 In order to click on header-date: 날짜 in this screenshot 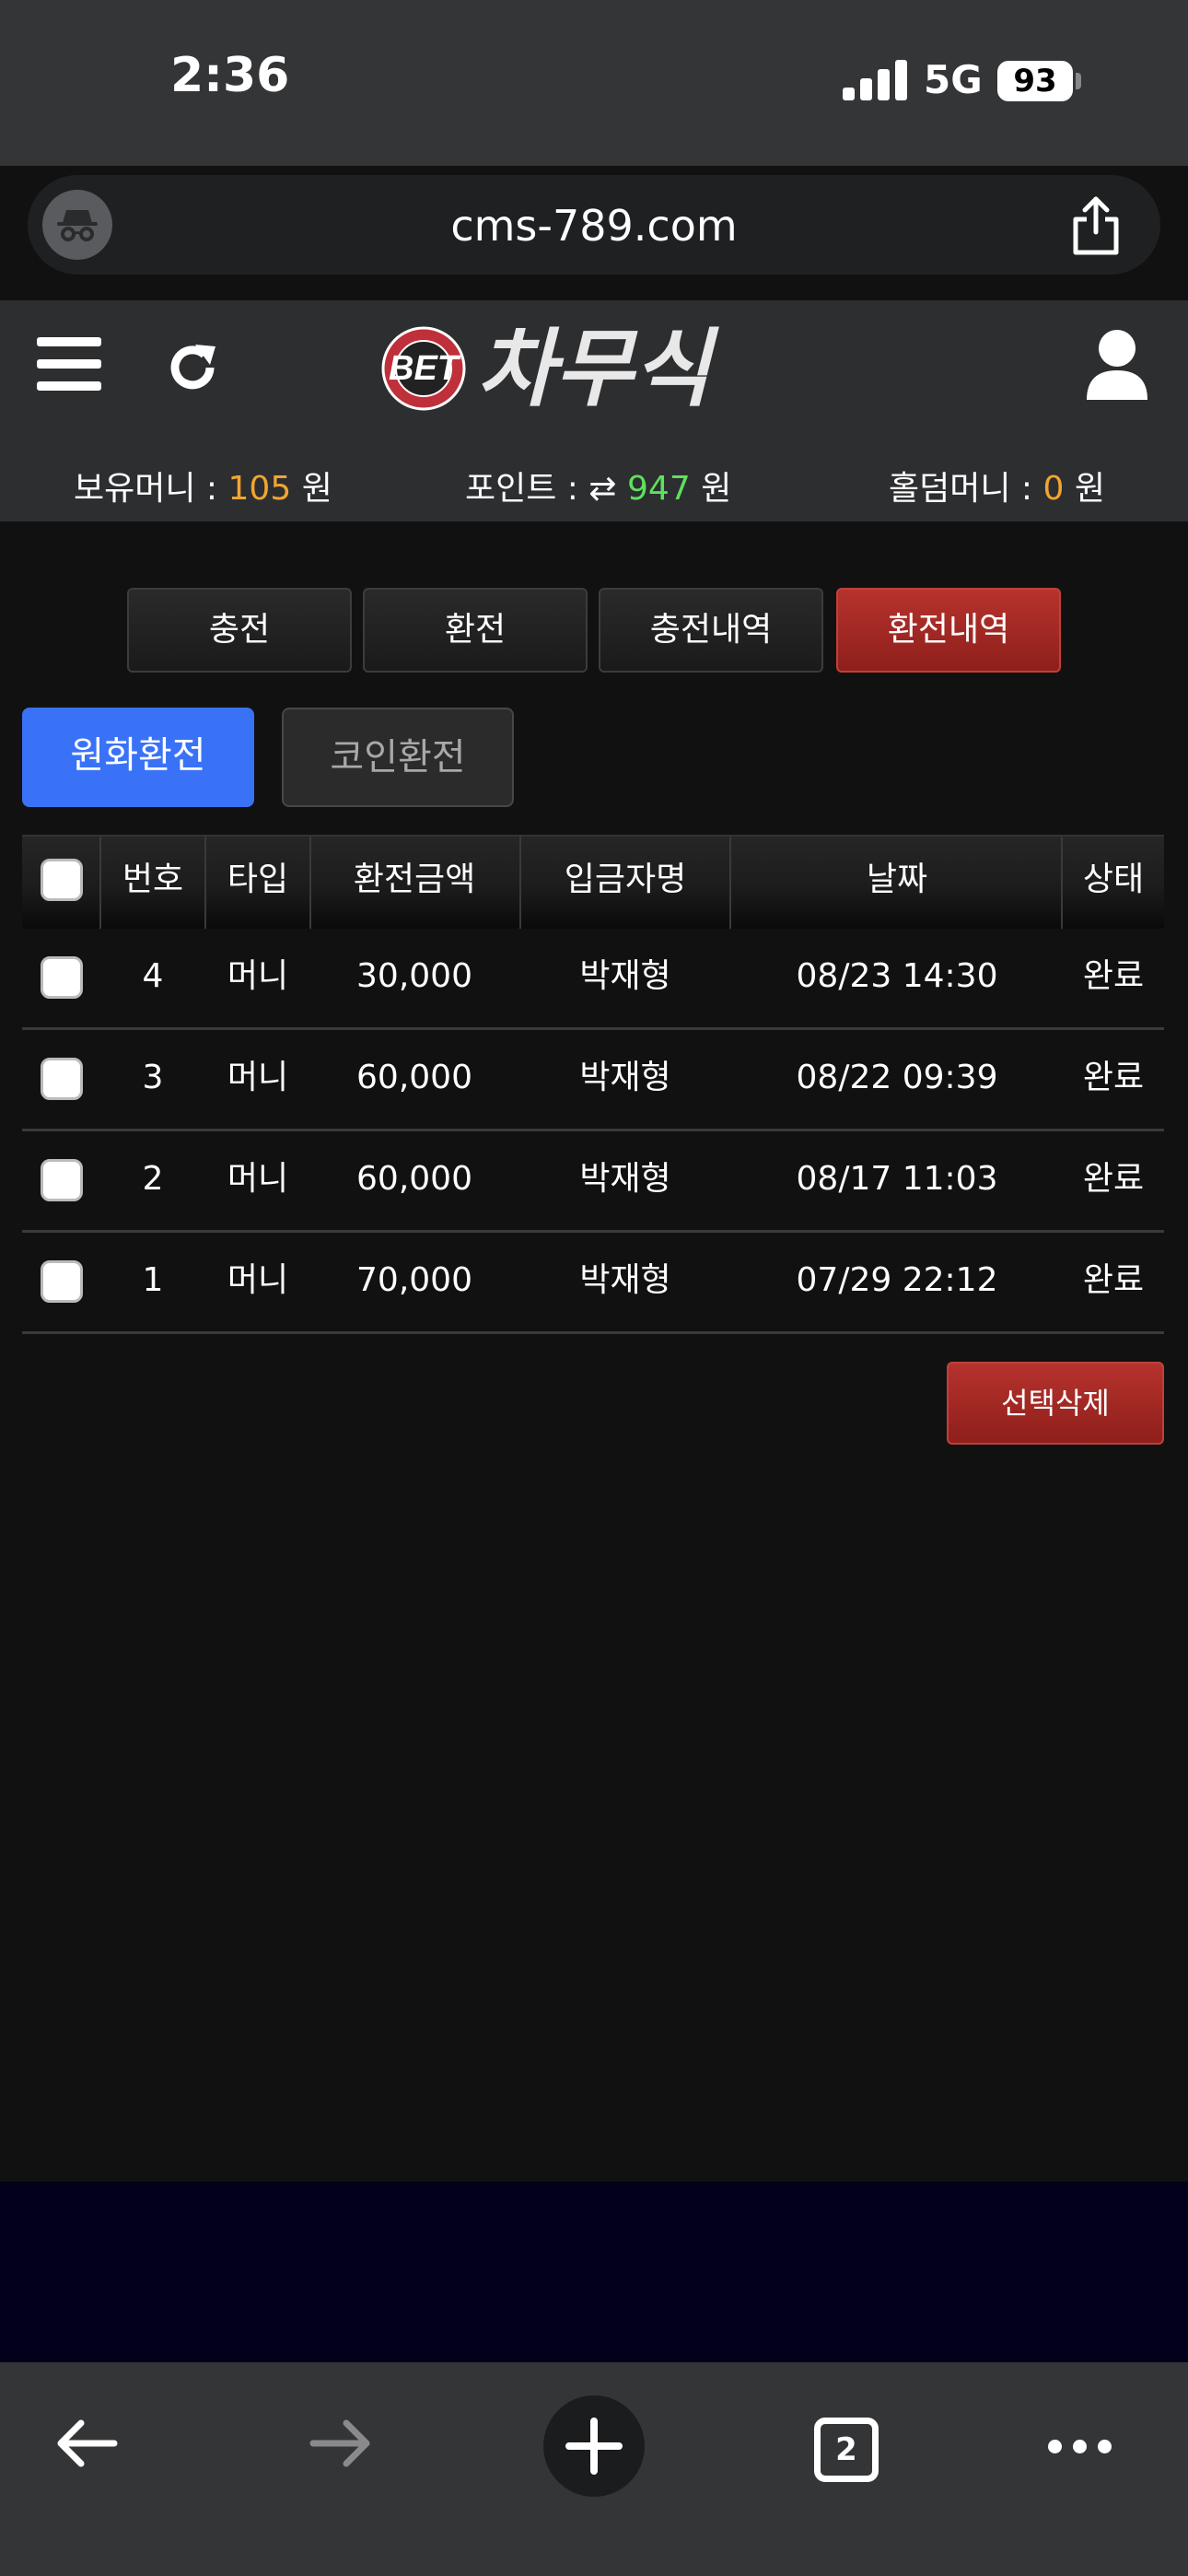, I will do `click(897, 879)`.